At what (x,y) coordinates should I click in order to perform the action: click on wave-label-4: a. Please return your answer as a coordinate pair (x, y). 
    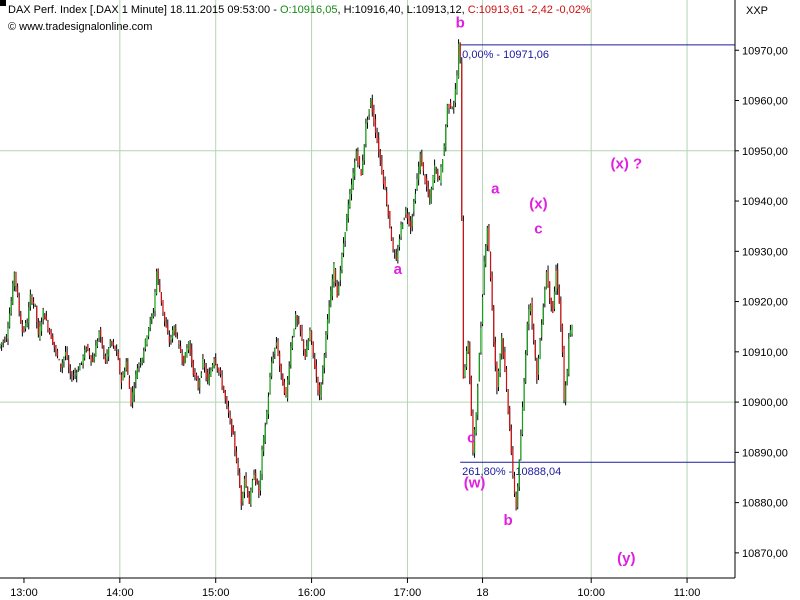
    Looking at the image, I should click on (495, 189).